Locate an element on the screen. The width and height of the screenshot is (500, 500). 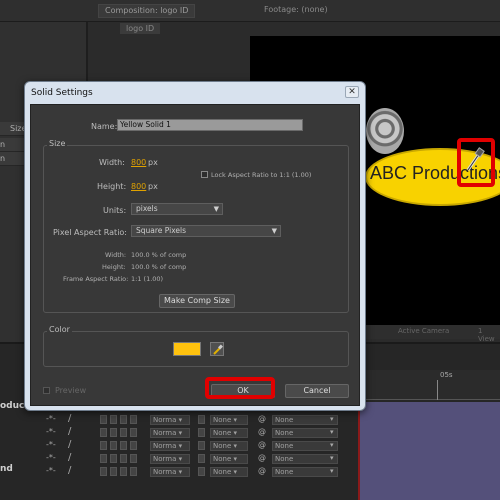
make-comp-size-button: Make Comp Size is located at coordinates (197, 301).